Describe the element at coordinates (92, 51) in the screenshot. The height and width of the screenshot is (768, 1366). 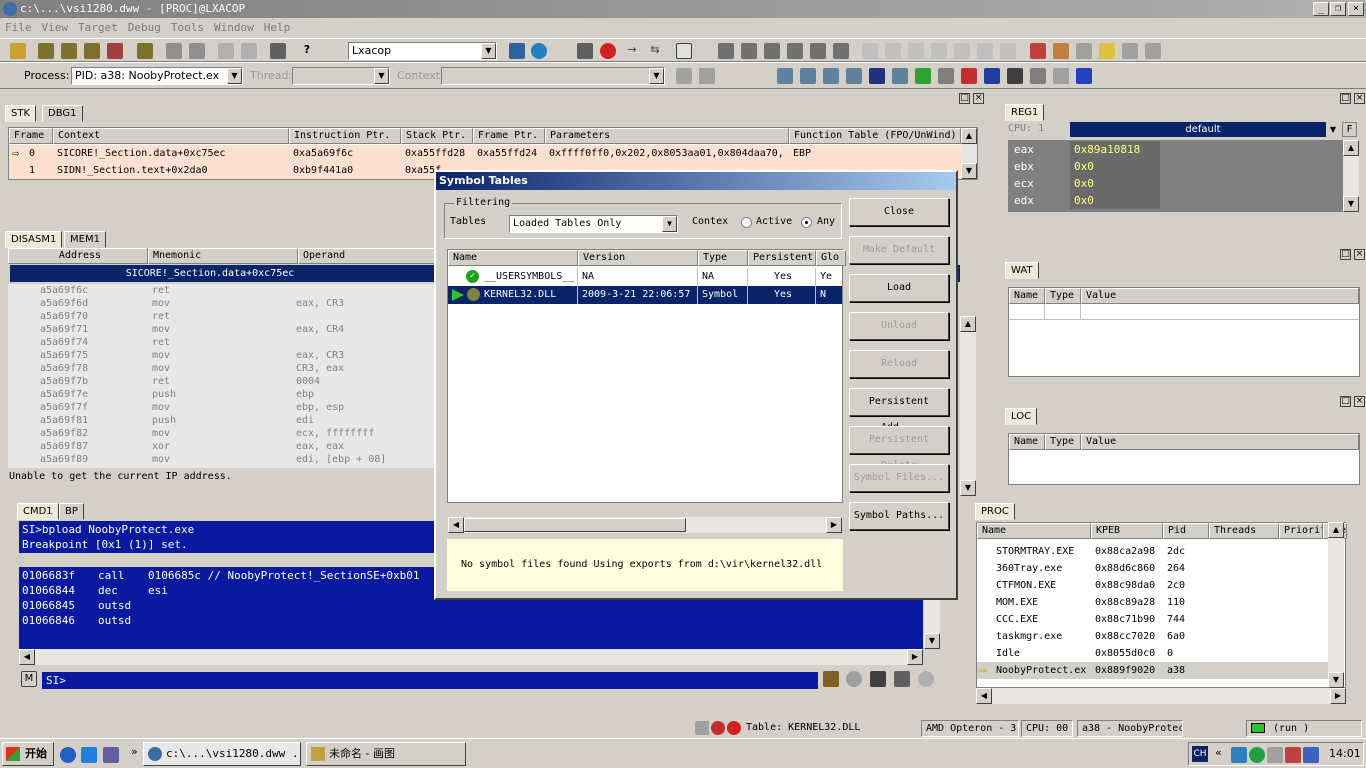
I see `save-all-icon` at that location.